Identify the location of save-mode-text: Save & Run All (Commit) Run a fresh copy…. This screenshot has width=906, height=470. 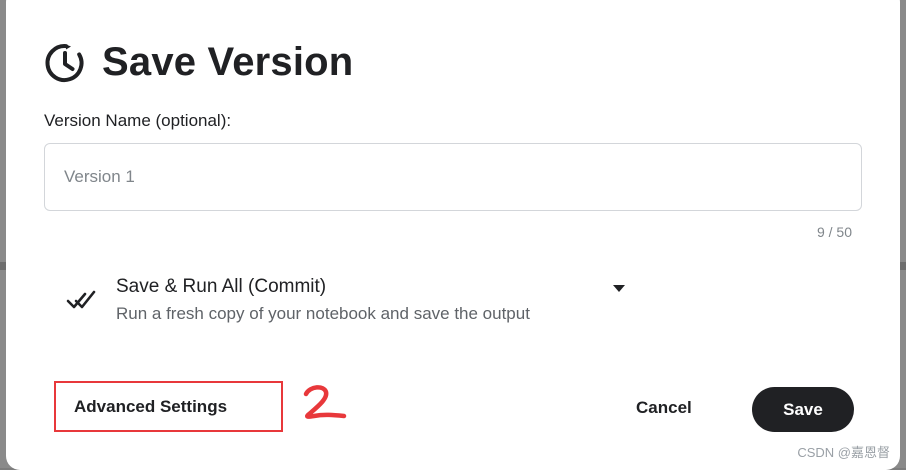
(323, 300).